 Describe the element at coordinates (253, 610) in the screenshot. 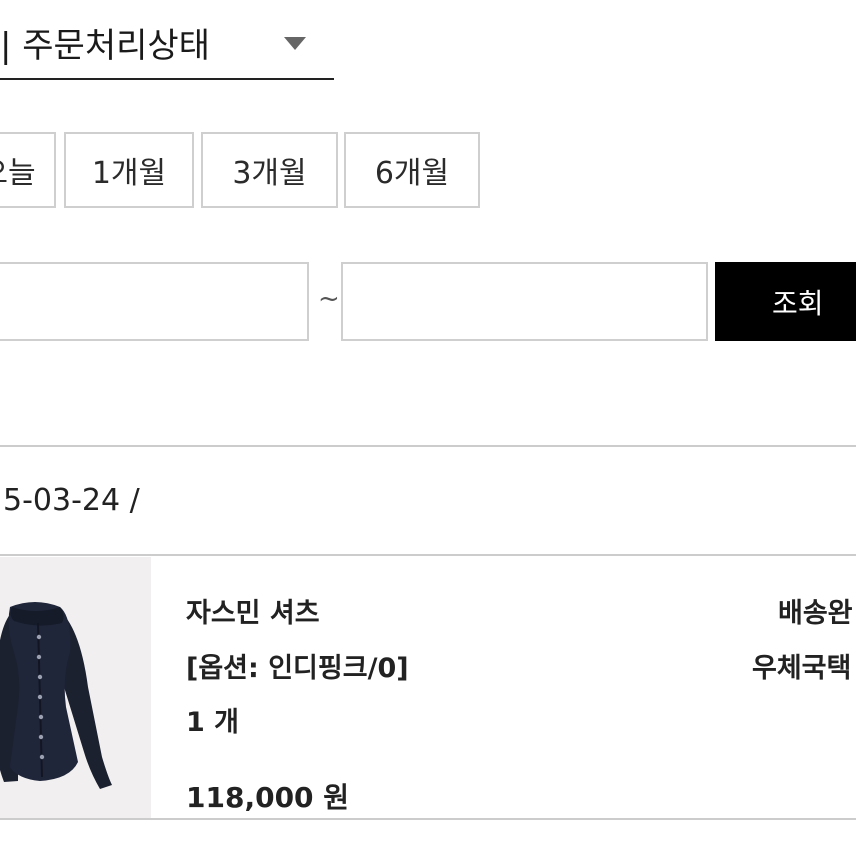

I see `product-name: 자스민 셔츠` at that location.